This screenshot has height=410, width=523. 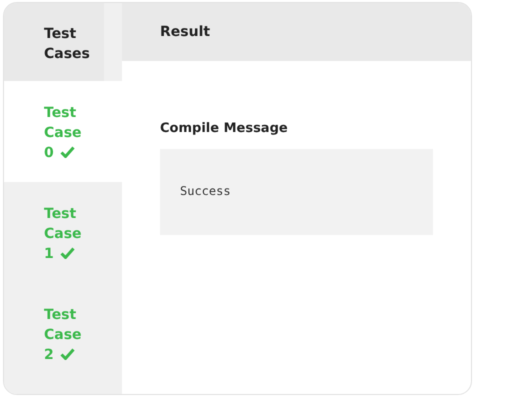 I want to click on compile-message-output: Success, so click(x=296, y=192).